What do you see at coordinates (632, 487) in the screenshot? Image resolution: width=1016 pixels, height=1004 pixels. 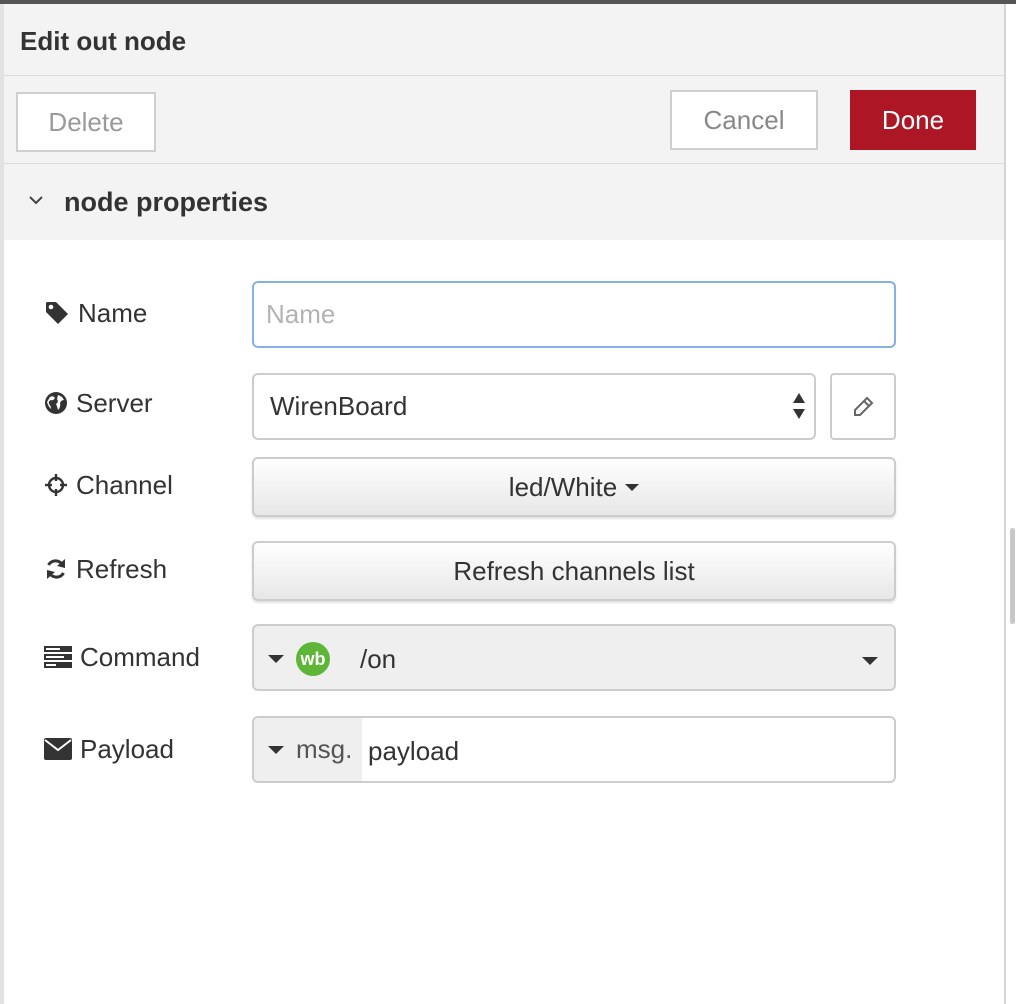 I see `caret-down-icon` at bounding box center [632, 487].